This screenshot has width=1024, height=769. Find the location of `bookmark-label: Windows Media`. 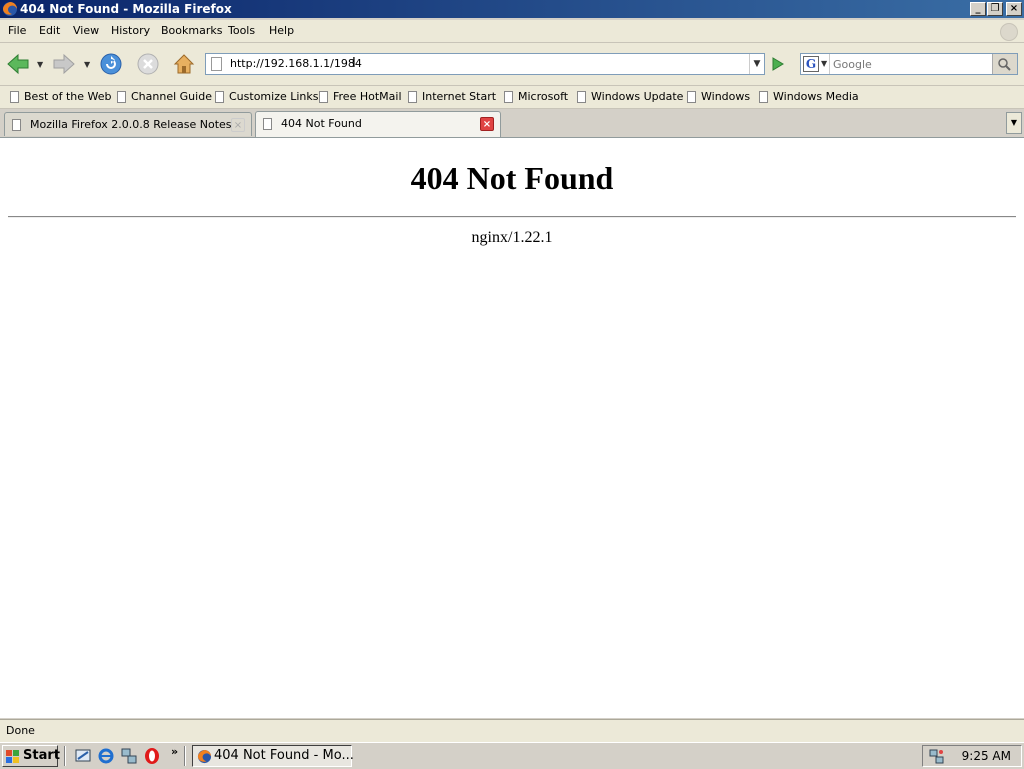

bookmark-label: Windows Media is located at coordinates (816, 96).